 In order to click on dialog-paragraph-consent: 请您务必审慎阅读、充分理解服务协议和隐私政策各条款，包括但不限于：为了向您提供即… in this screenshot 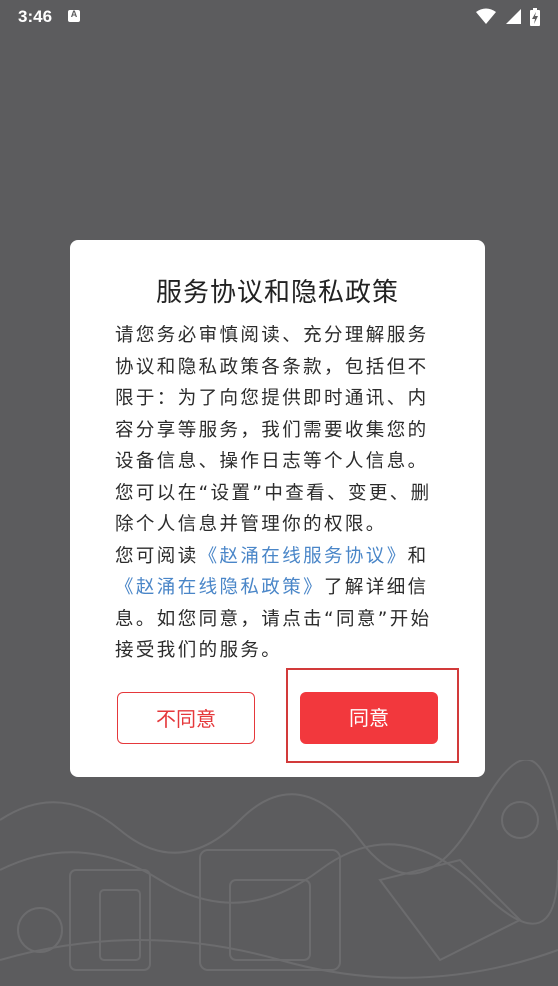, I will do `click(273, 430)`.